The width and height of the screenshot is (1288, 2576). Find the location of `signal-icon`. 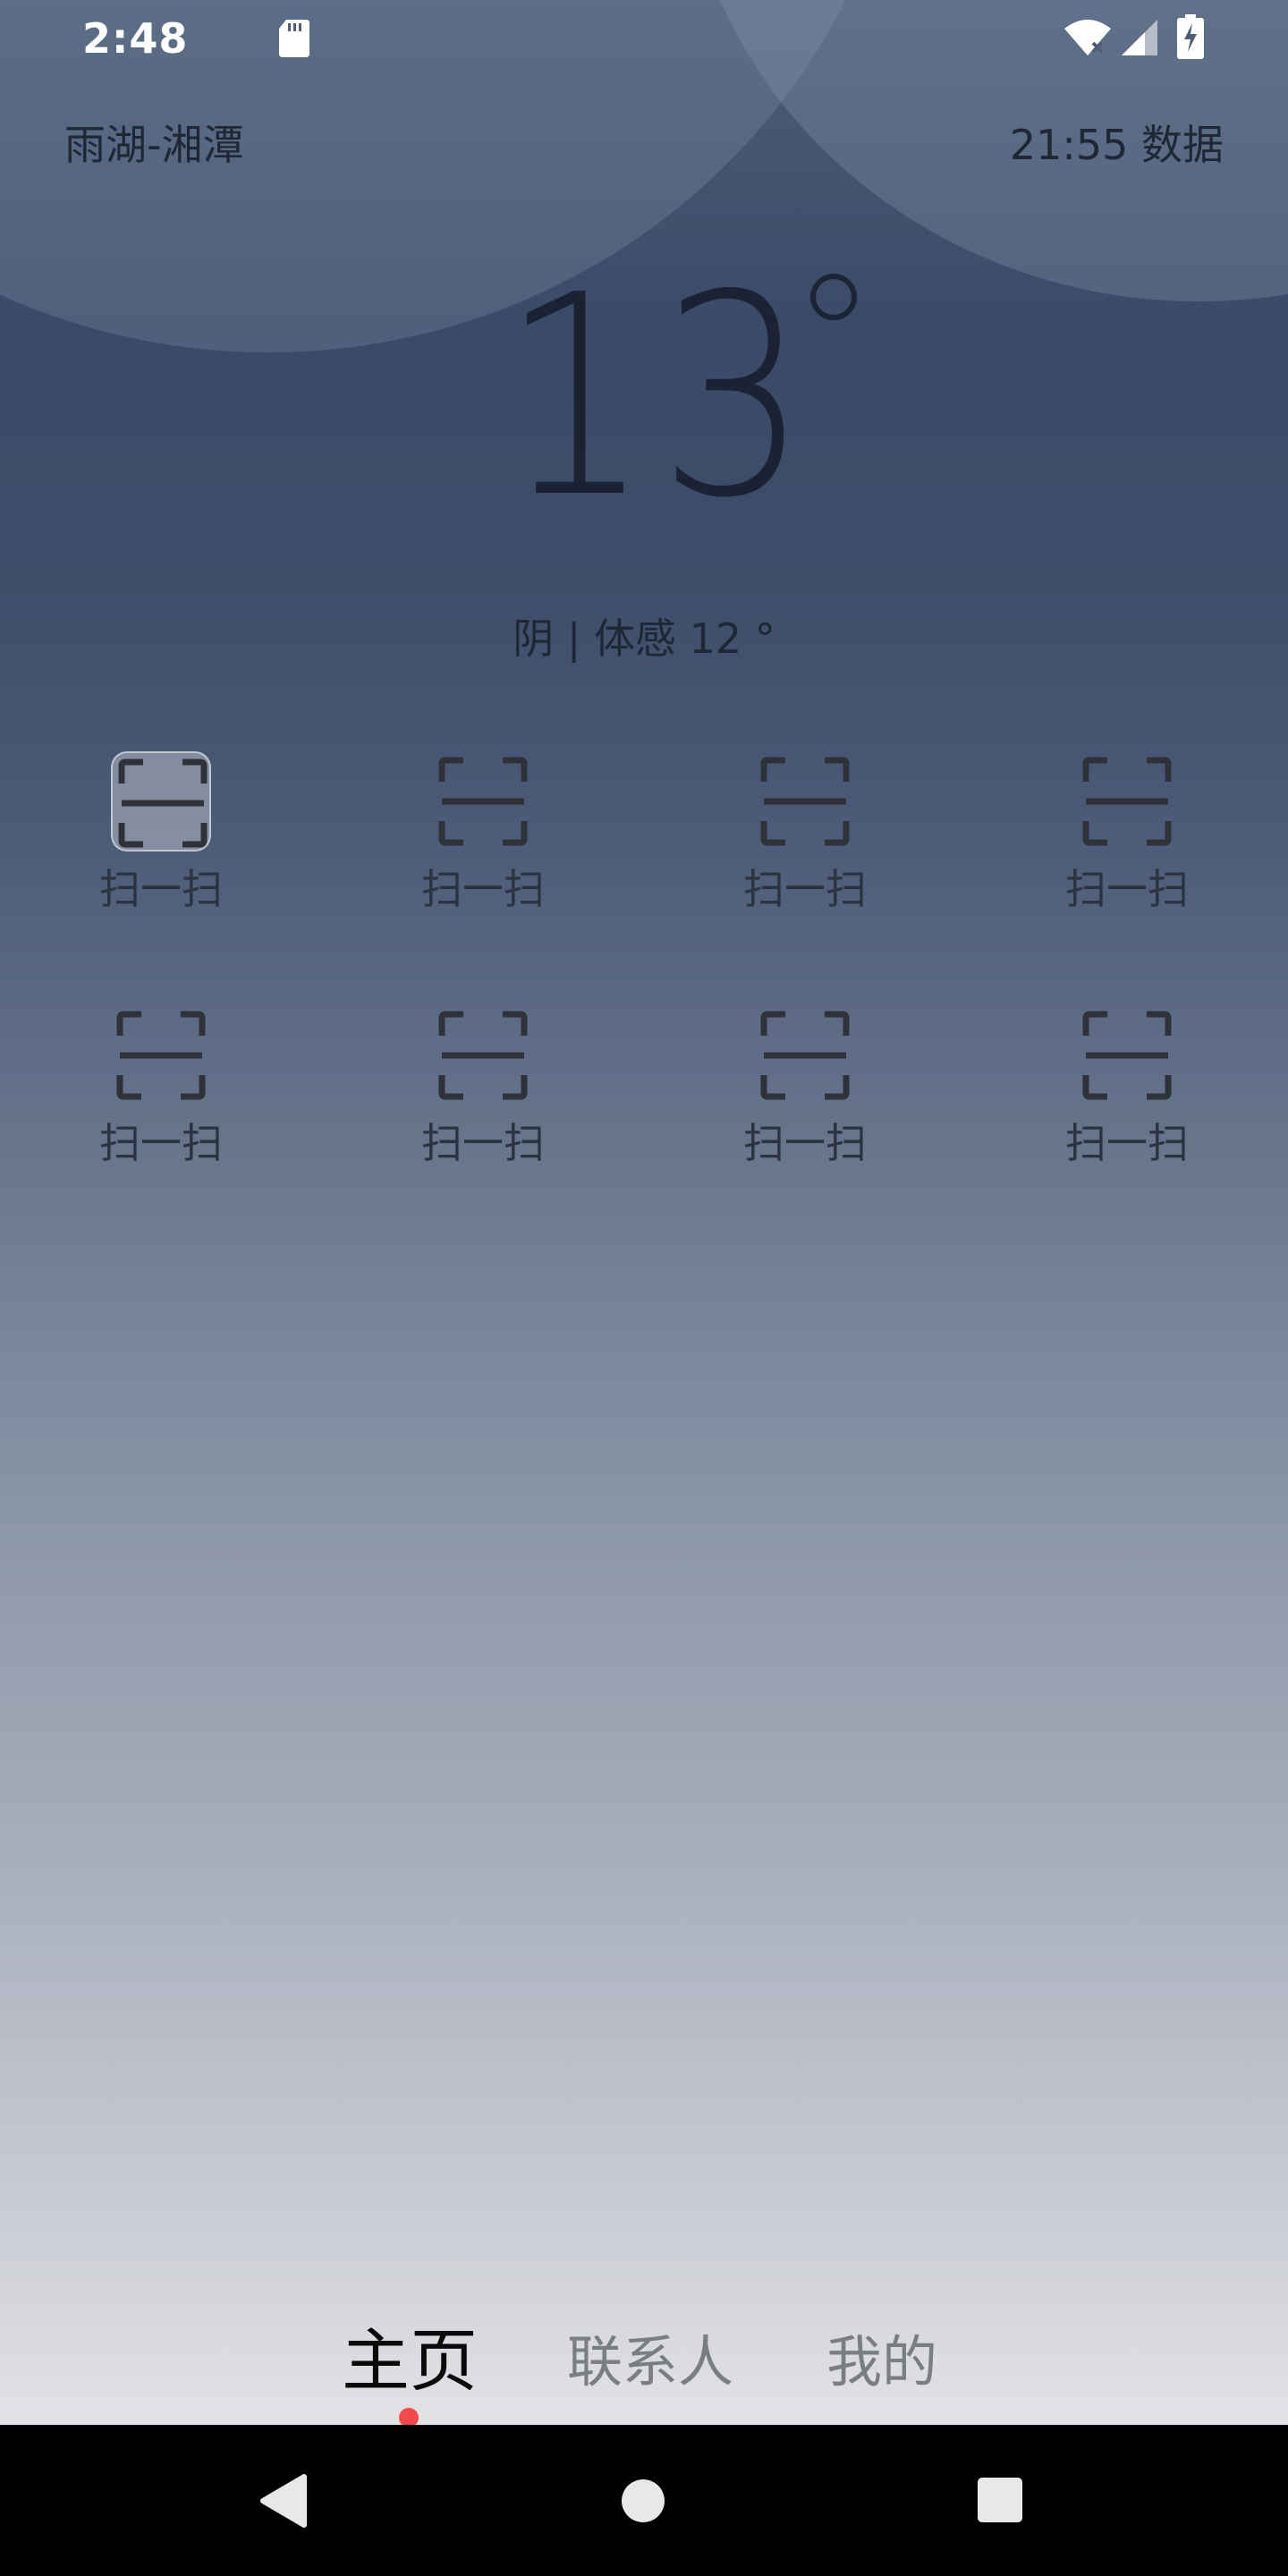

signal-icon is located at coordinates (1139, 37).